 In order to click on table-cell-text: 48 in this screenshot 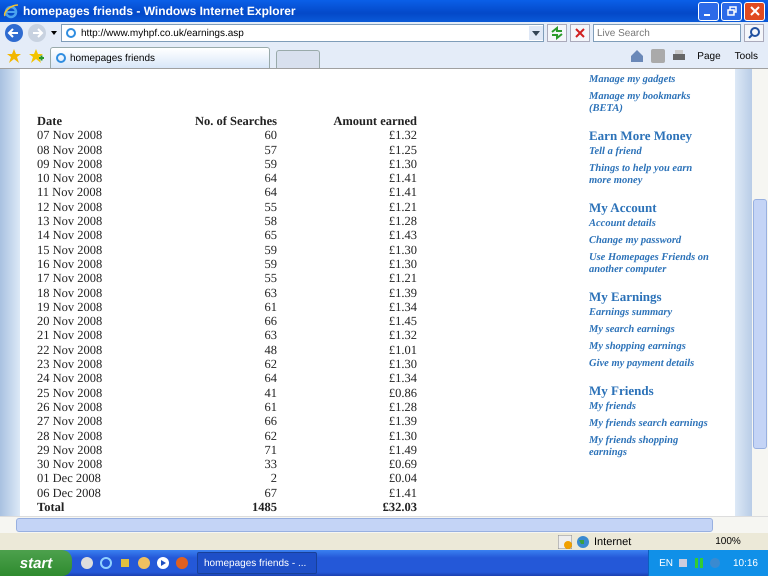, I will do `click(270, 350)`.